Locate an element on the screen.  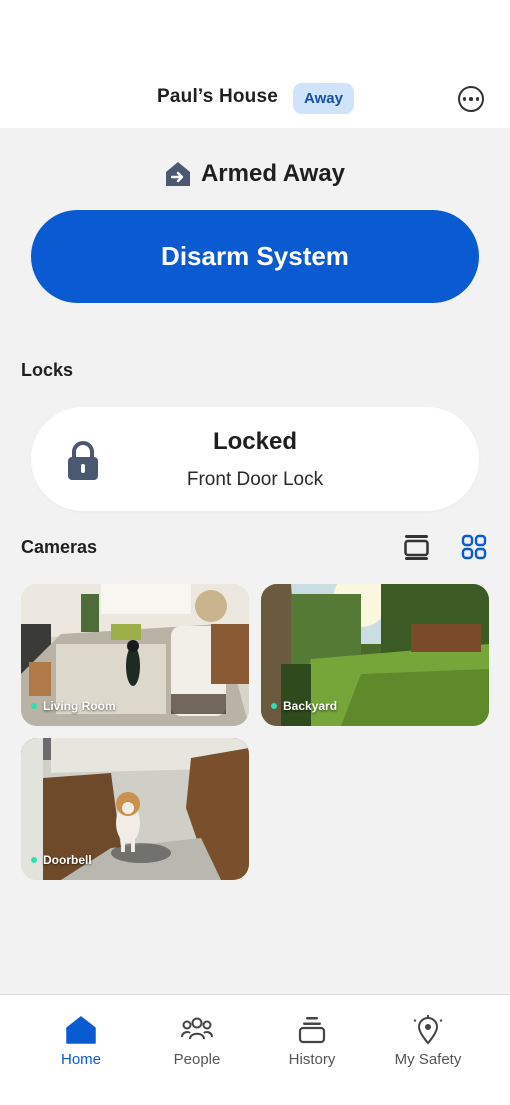
camera-label: Doorbell is located at coordinates (61, 860).